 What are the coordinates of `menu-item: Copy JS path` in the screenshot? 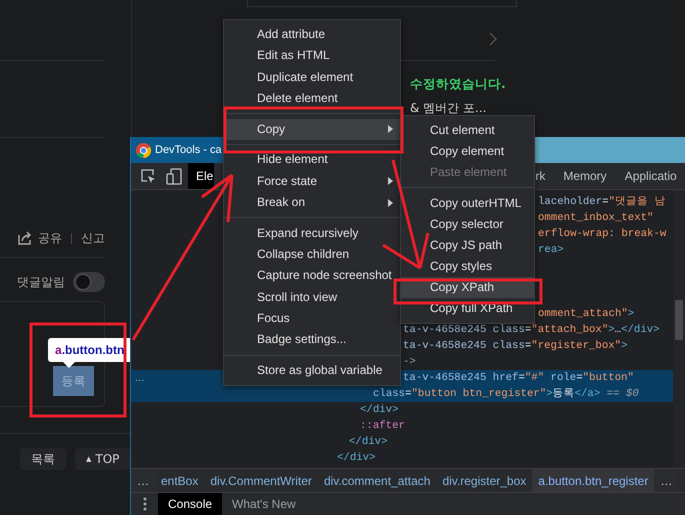 It's located at (467, 245).